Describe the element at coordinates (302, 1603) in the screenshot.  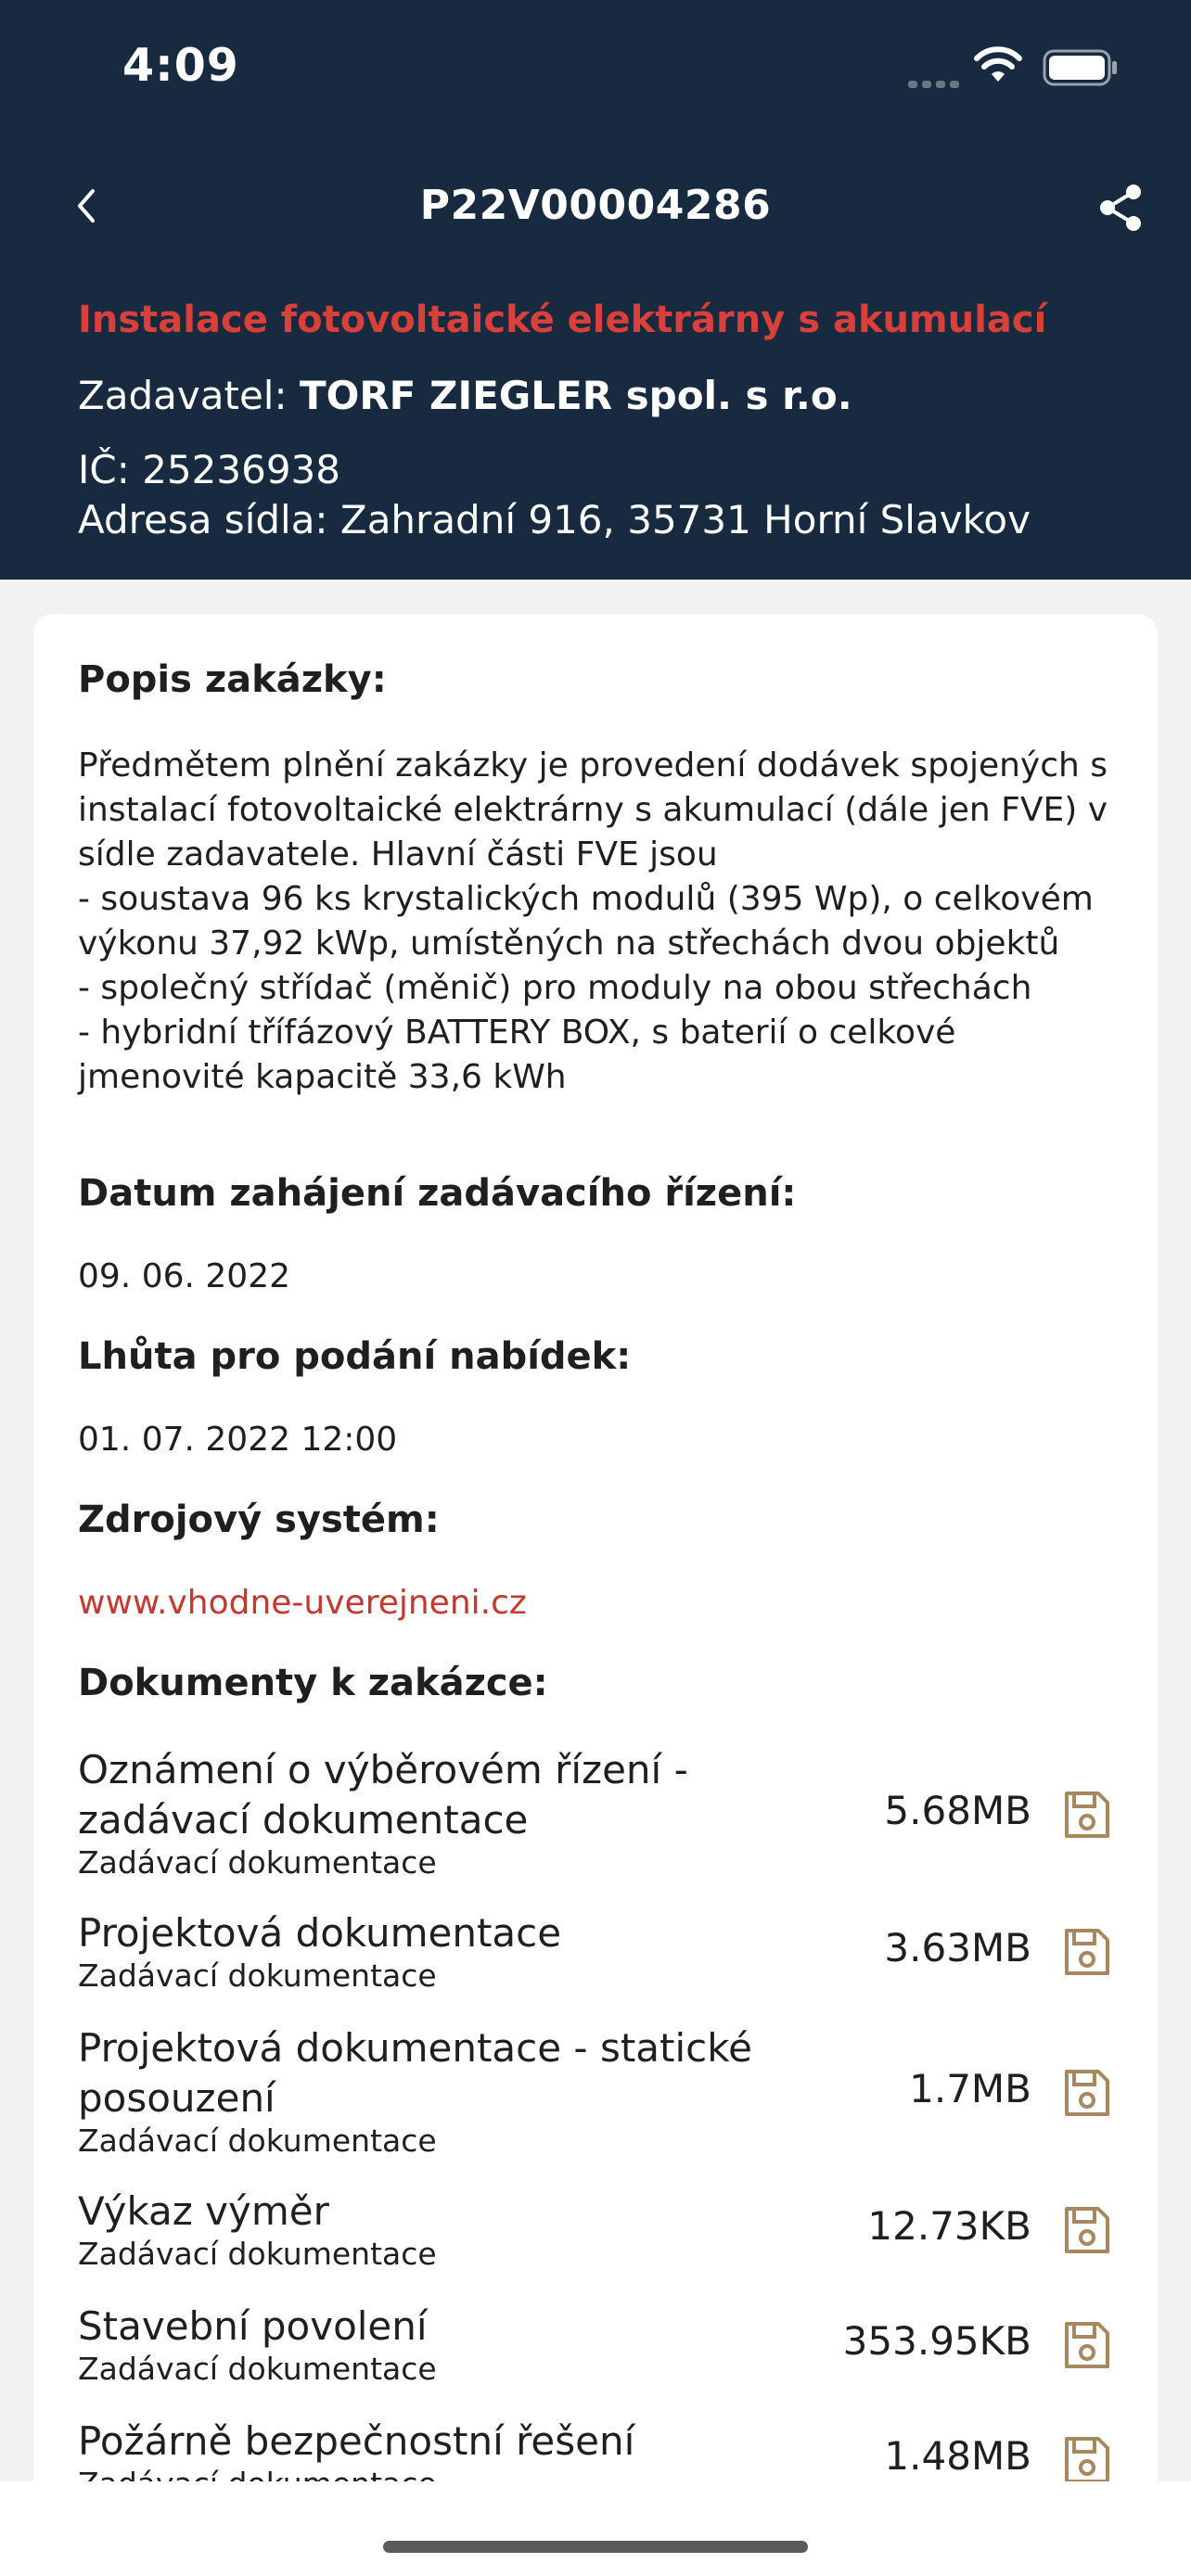
I see `source-system-link: www.vhodne-uverejneni.cz` at that location.